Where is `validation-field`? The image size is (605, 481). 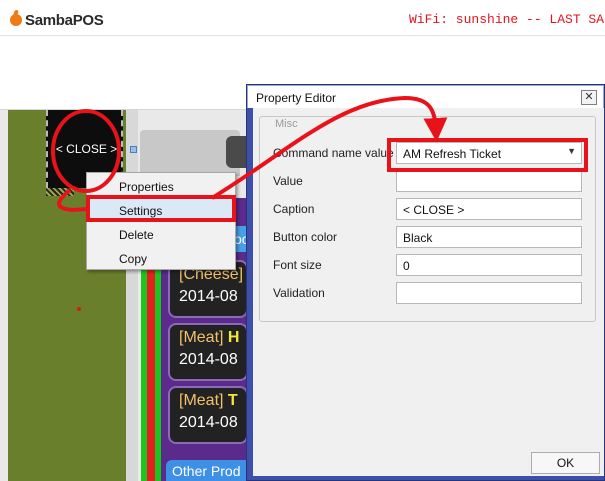 validation-field is located at coordinates (489, 293).